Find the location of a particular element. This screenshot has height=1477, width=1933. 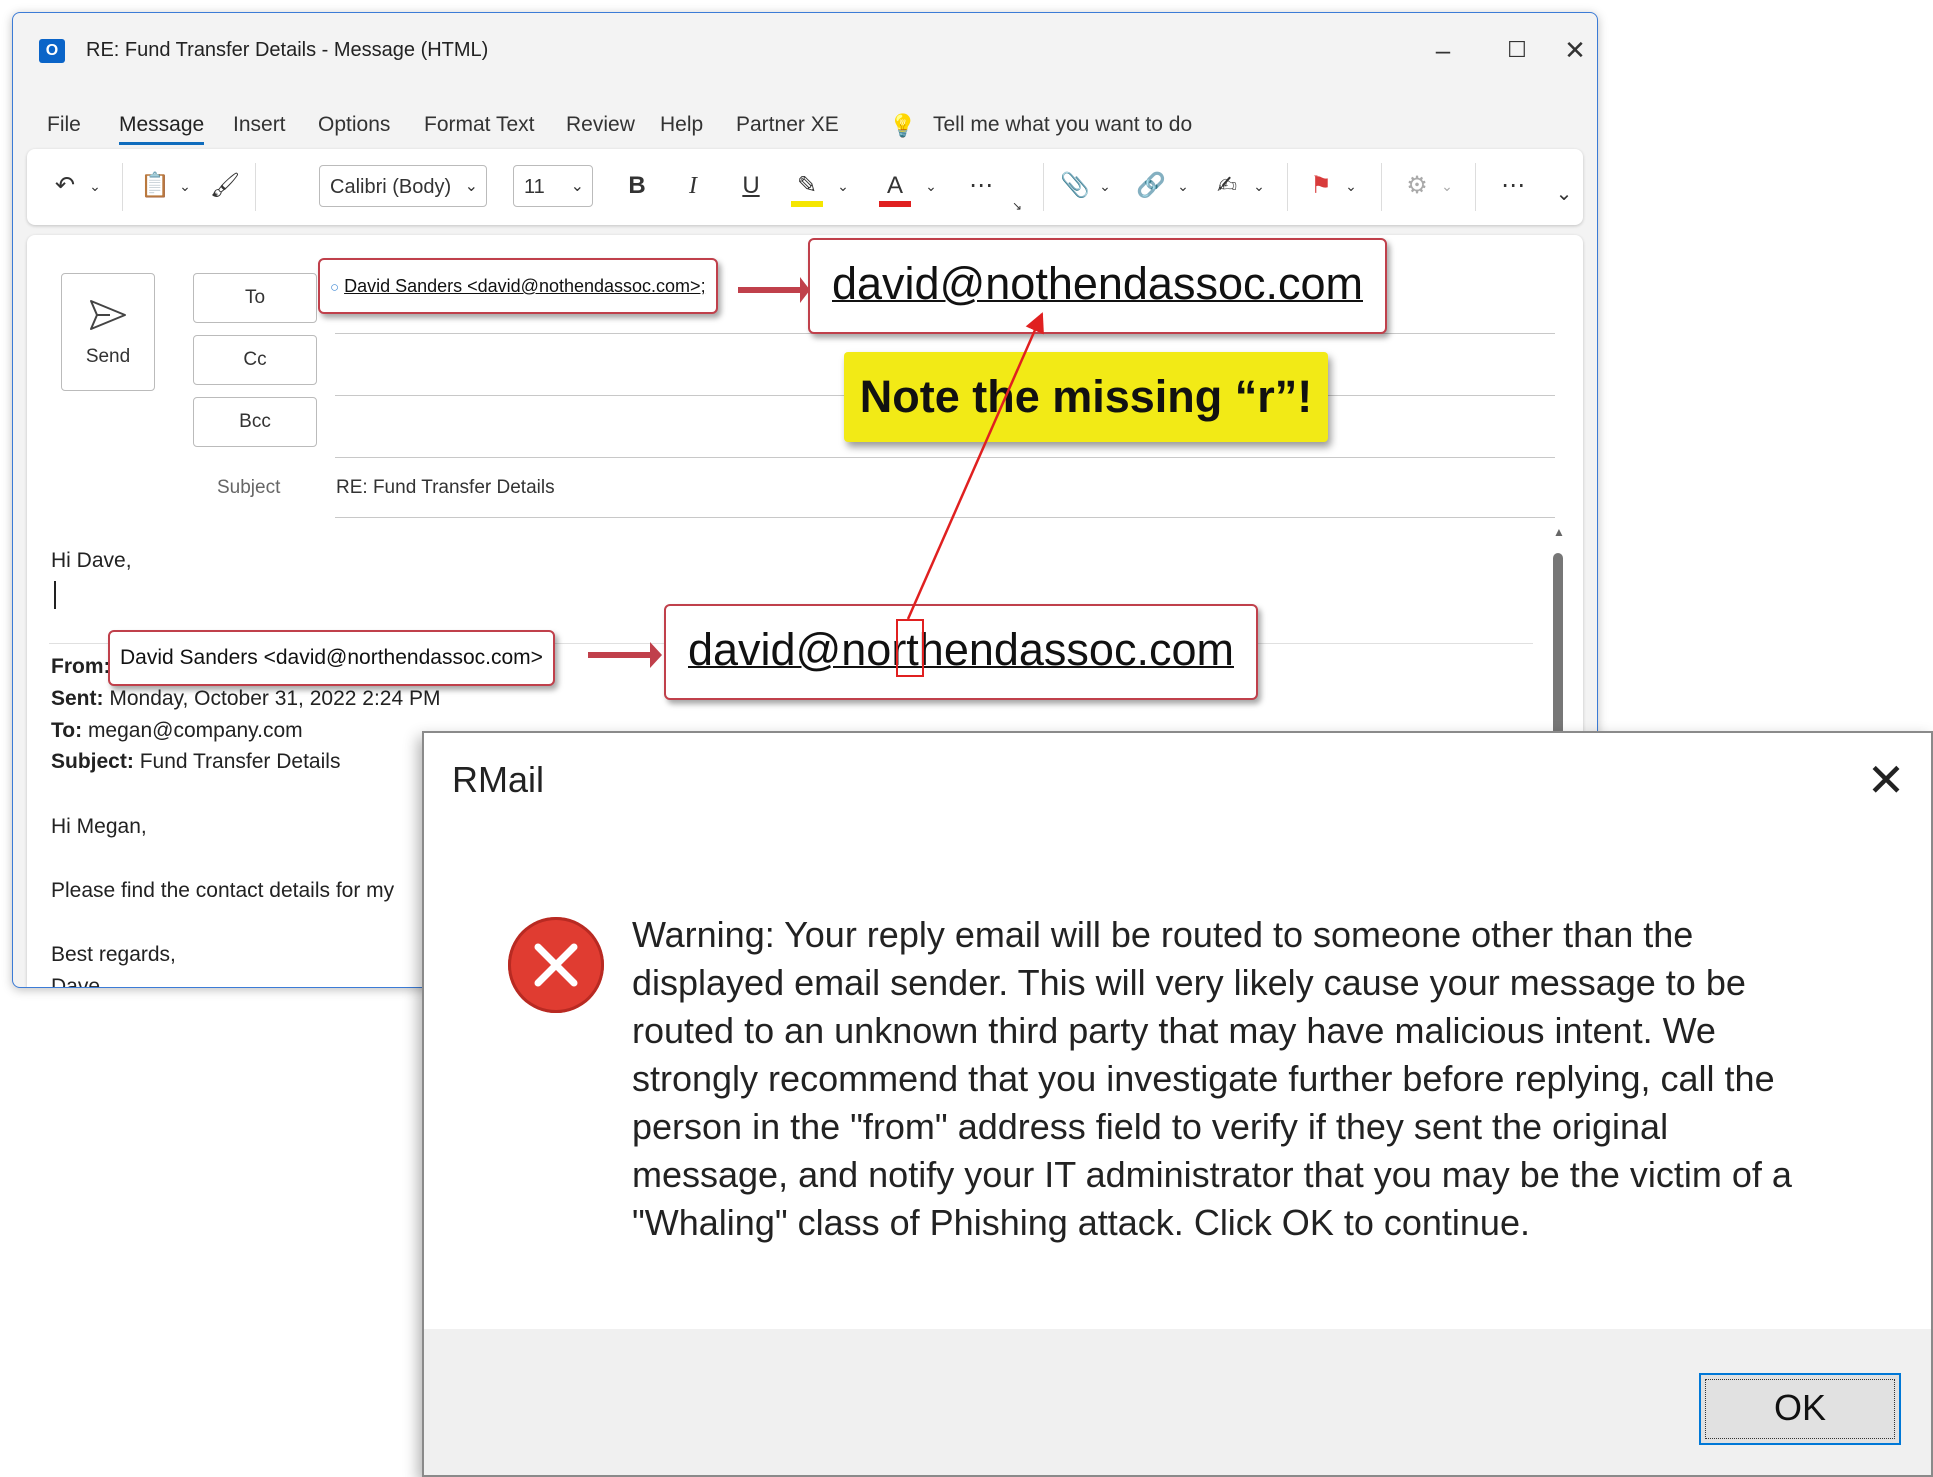

undo-icon: ↶ is located at coordinates (65, 186).